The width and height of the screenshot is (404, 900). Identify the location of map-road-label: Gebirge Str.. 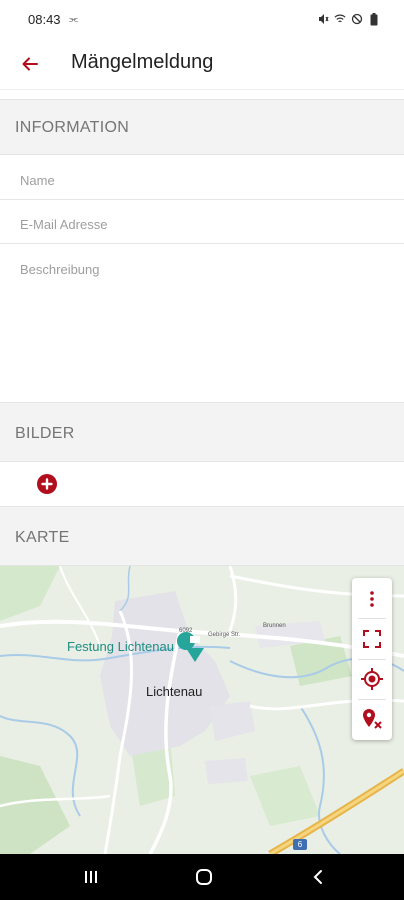
(224, 635).